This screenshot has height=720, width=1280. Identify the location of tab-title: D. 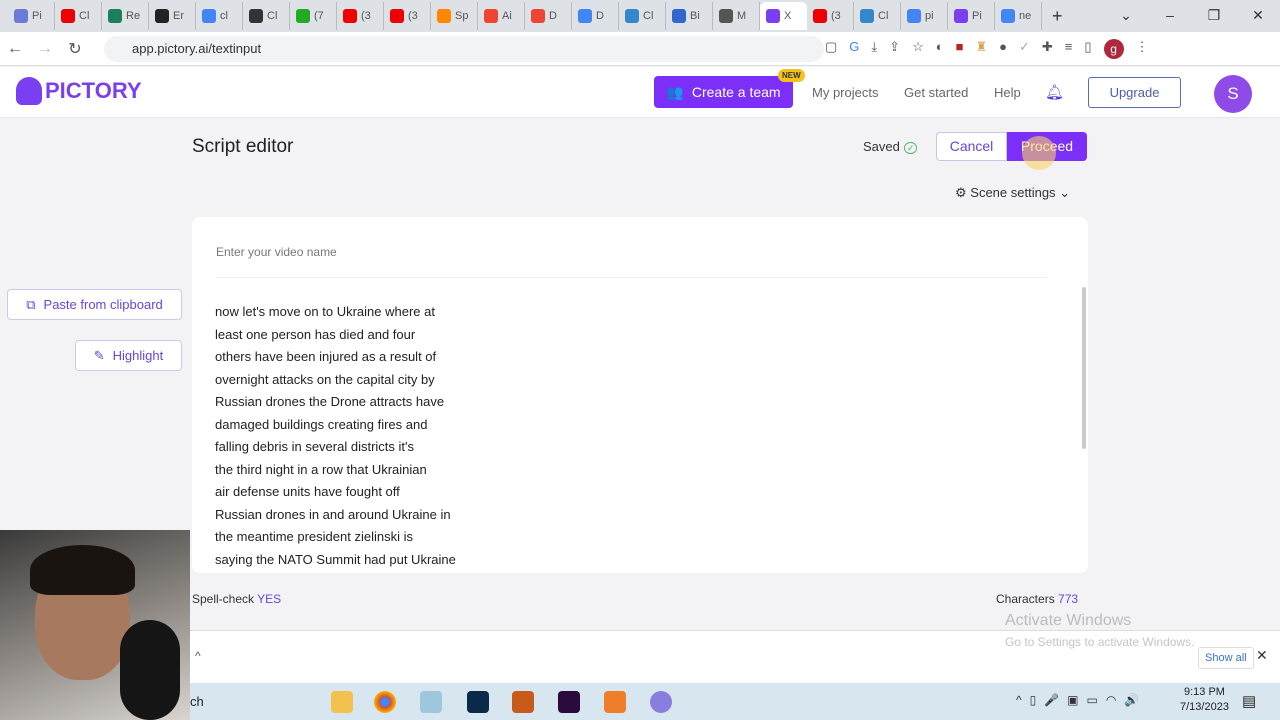
(553, 16).